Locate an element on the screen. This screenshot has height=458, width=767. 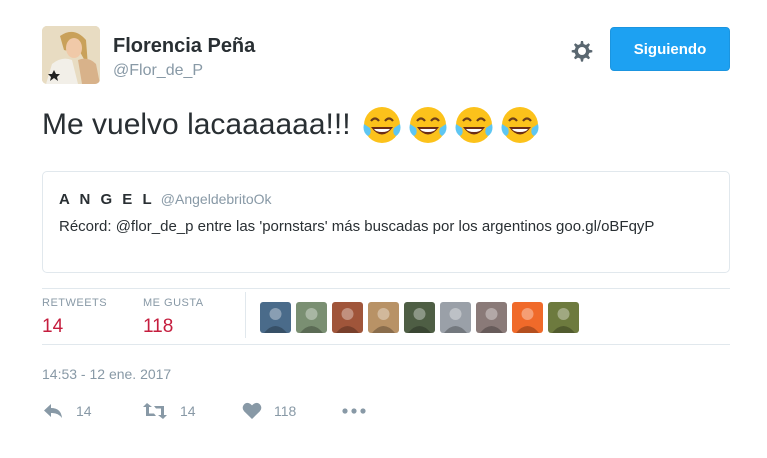
reply-count: 14 is located at coordinates (84, 411).